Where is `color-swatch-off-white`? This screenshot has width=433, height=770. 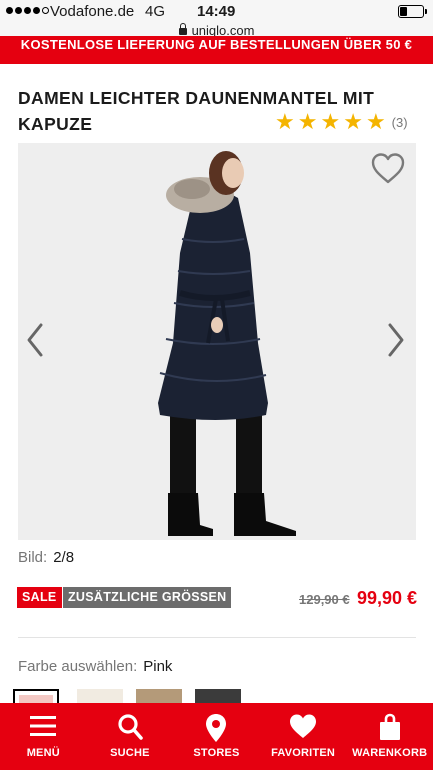 color-swatch-off-white is located at coordinates (100, 696).